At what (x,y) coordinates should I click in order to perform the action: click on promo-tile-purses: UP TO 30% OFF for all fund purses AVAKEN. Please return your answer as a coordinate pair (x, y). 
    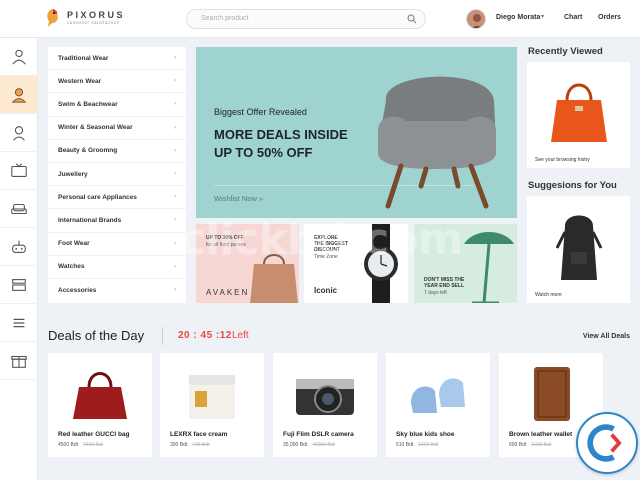
    Looking at the image, I should click on (247, 263).